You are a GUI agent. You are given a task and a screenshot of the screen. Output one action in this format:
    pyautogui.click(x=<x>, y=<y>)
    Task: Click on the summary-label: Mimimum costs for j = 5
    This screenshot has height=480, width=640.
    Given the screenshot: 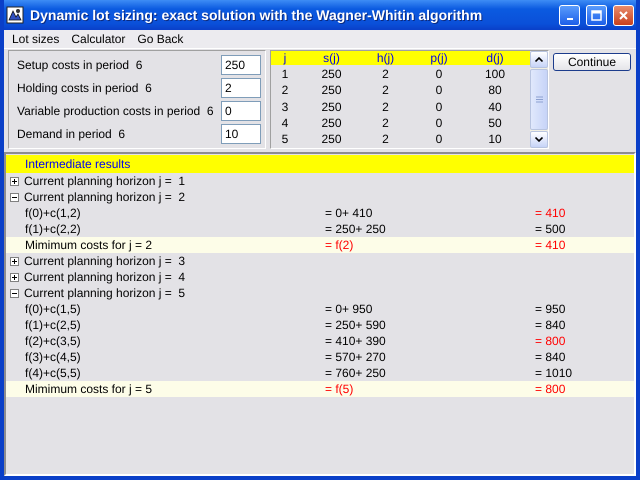 What is the action you would take?
    pyautogui.click(x=89, y=389)
    